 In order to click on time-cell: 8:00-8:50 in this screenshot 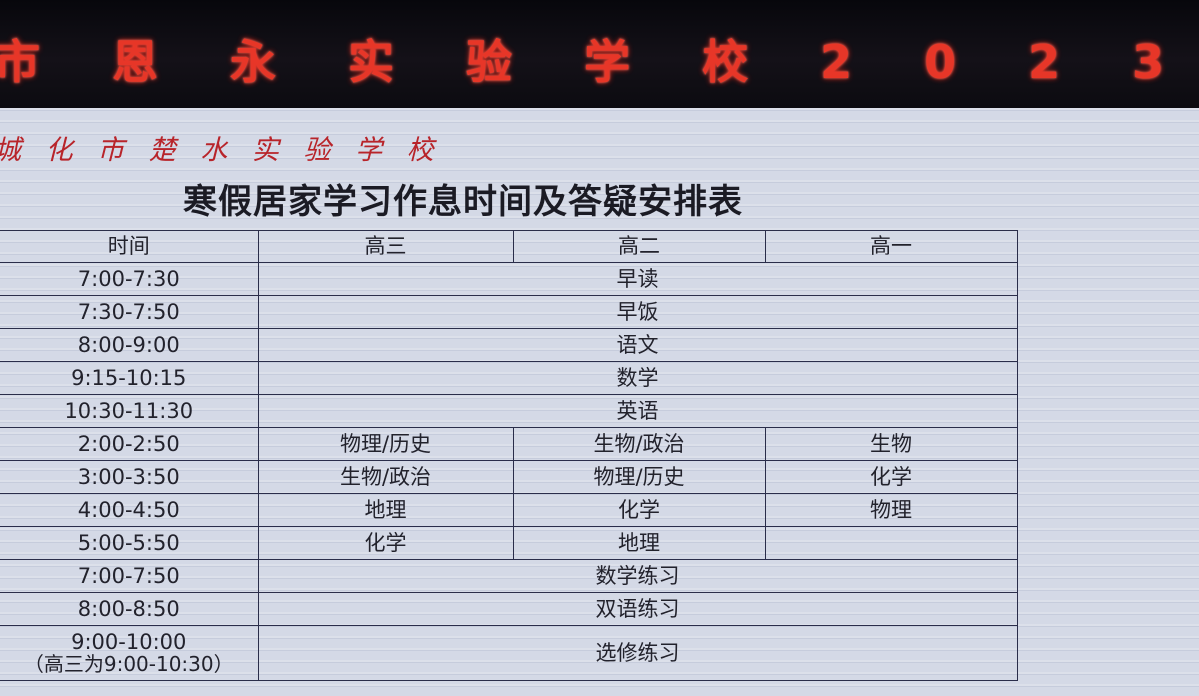, I will do `click(129, 609)`.